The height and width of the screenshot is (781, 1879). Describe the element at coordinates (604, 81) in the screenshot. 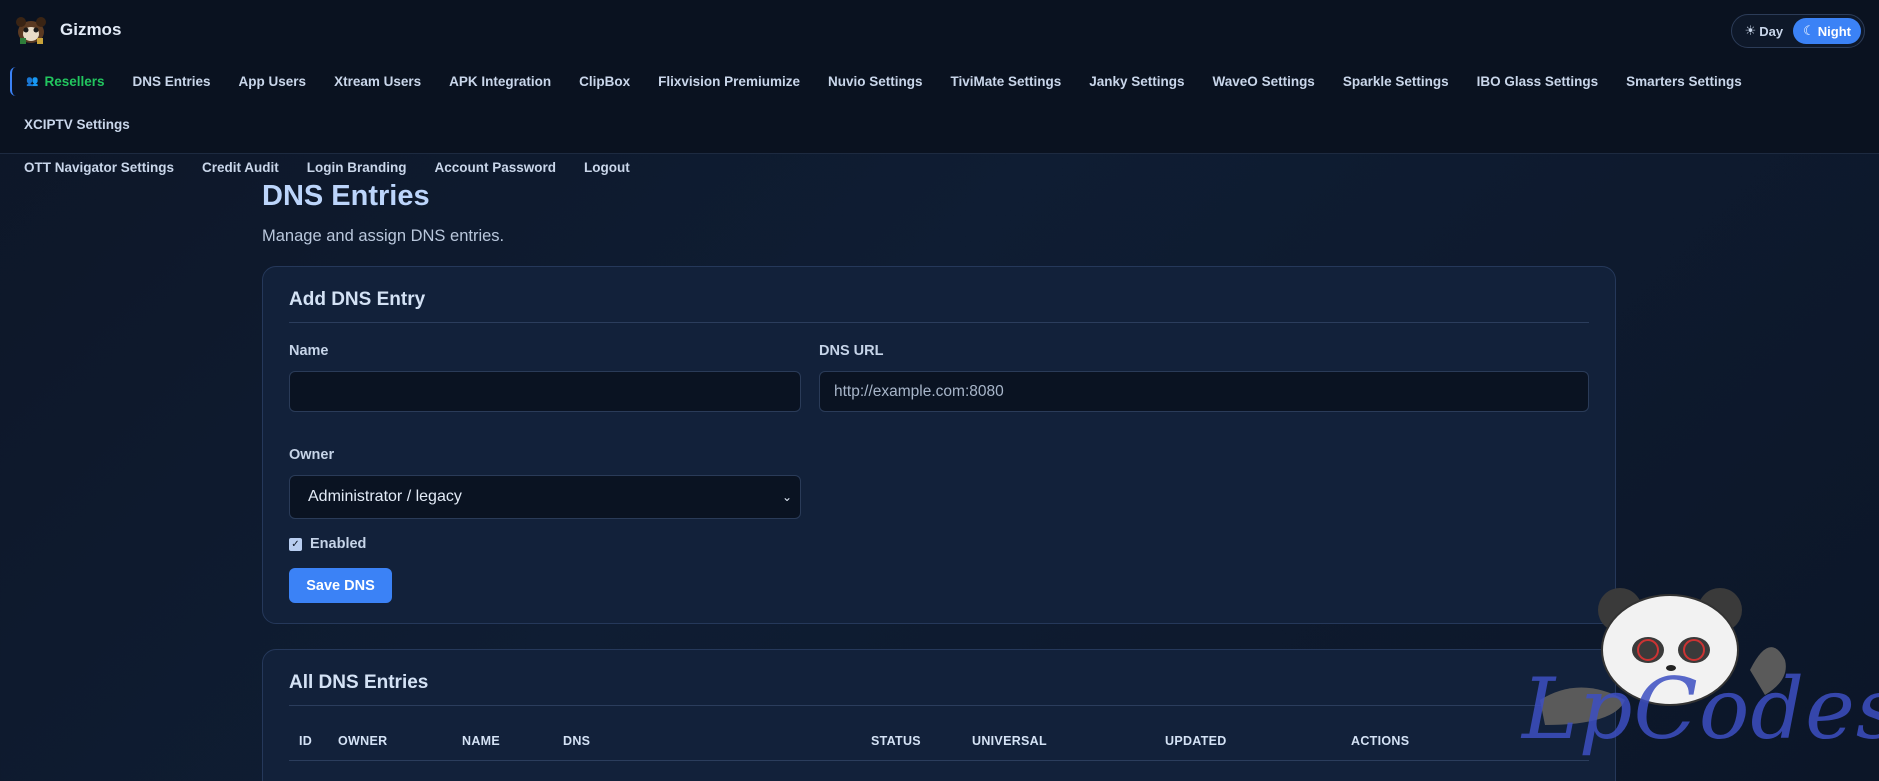

I see `nav-item-clipbox: ClipBox` at that location.